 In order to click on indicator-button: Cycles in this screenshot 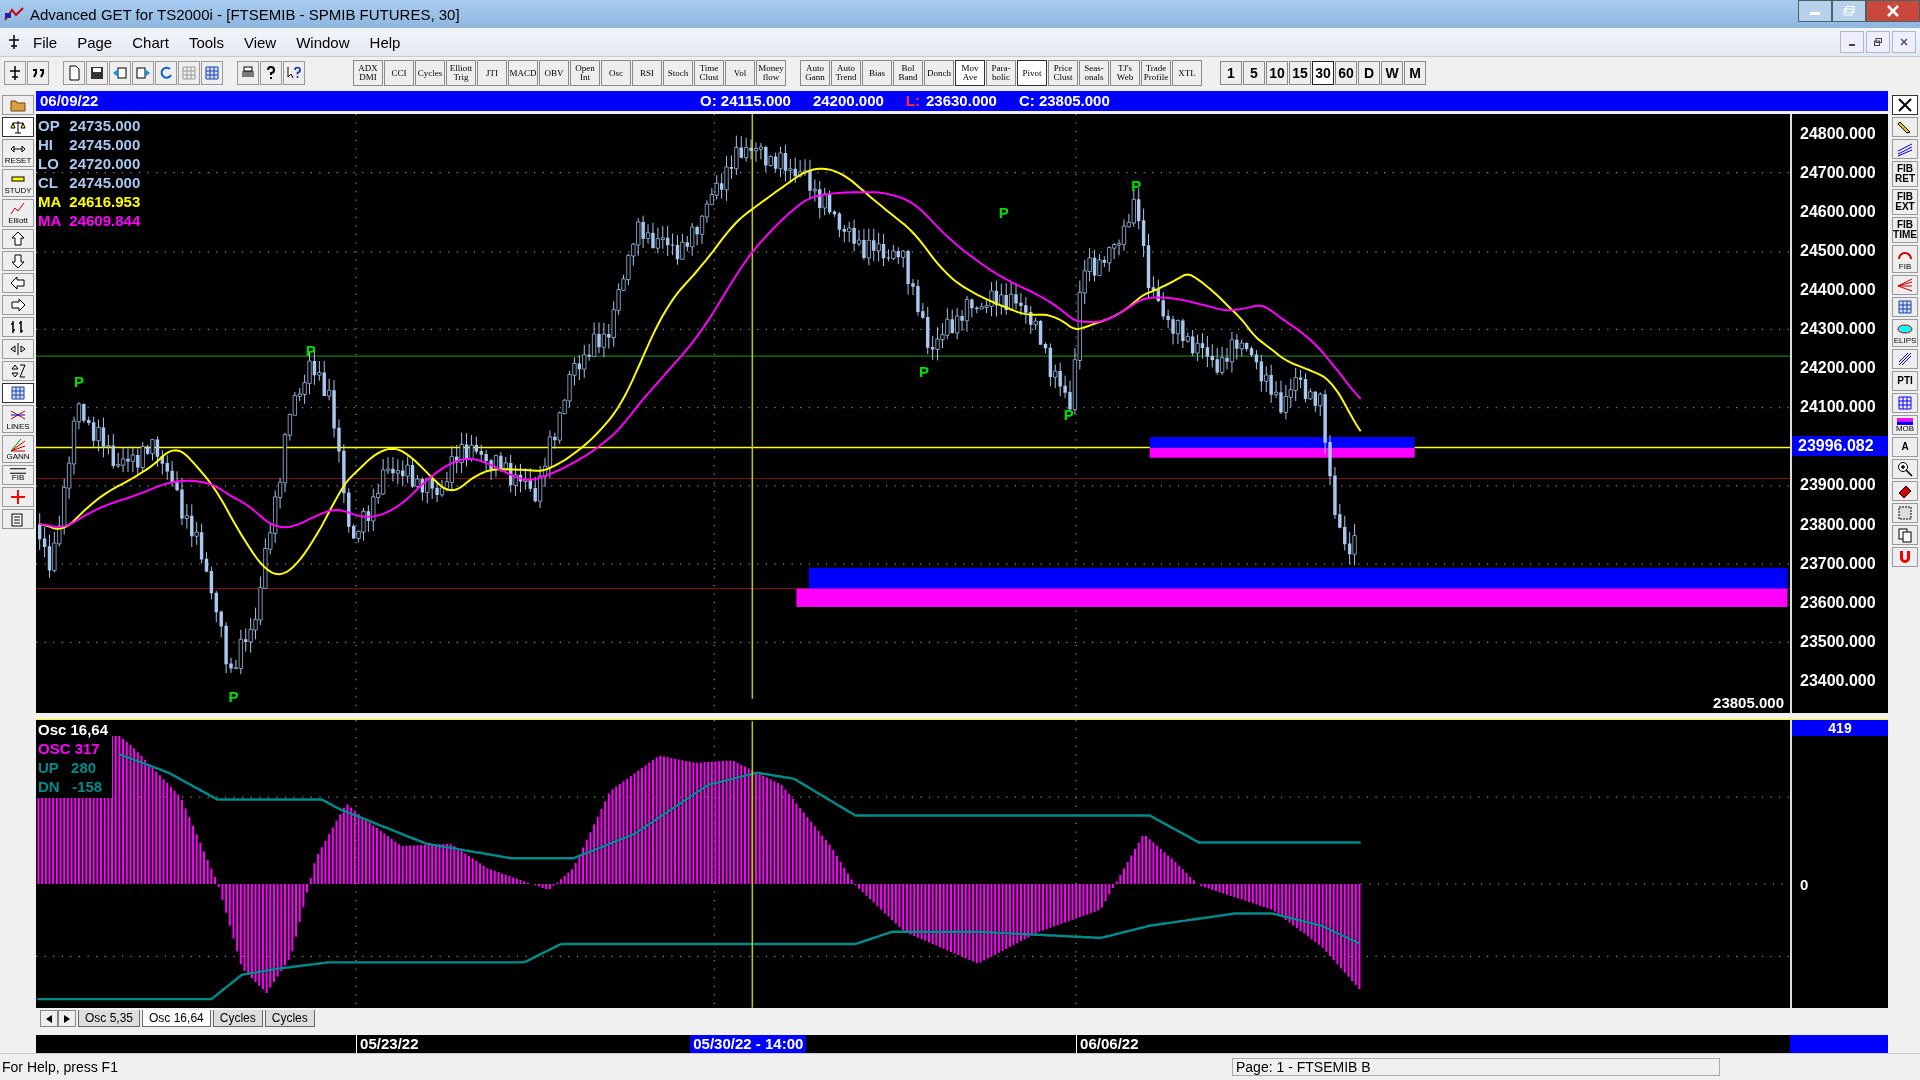, I will do `click(430, 73)`.